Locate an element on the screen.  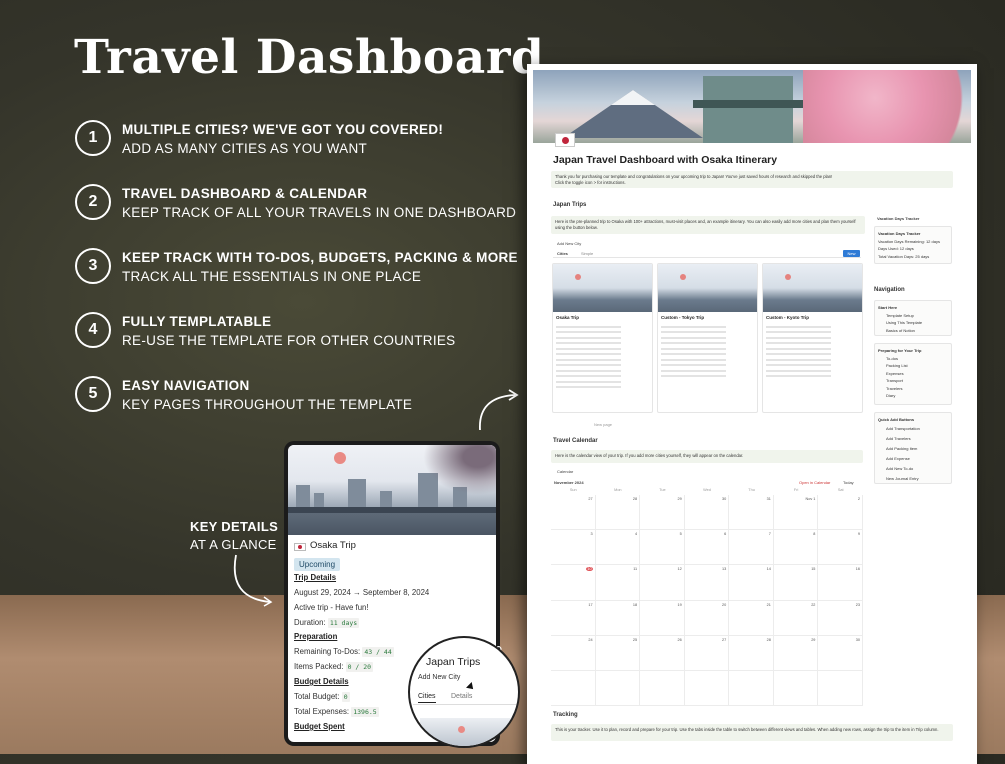
calendar-day: 15 is located at coordinates (796, 583).